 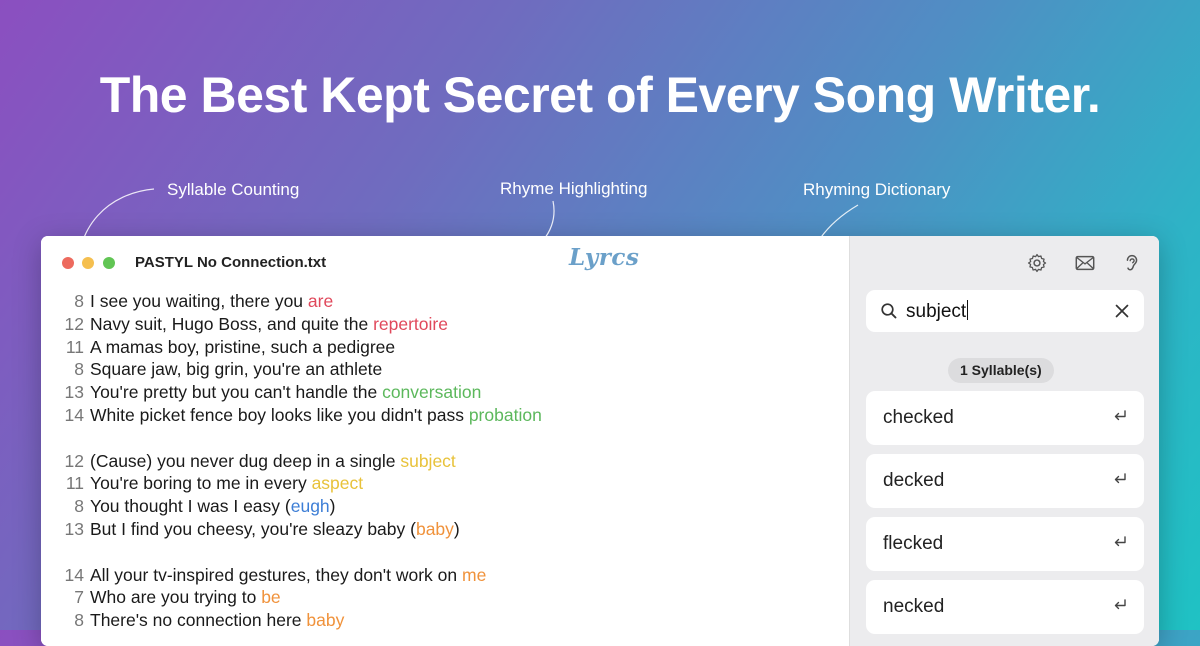 What do you see at coordinates (236, 392) in the screenshot?
I see `lyric-text: You're pretty but you can't handle the` at bounding box center [236, 392].